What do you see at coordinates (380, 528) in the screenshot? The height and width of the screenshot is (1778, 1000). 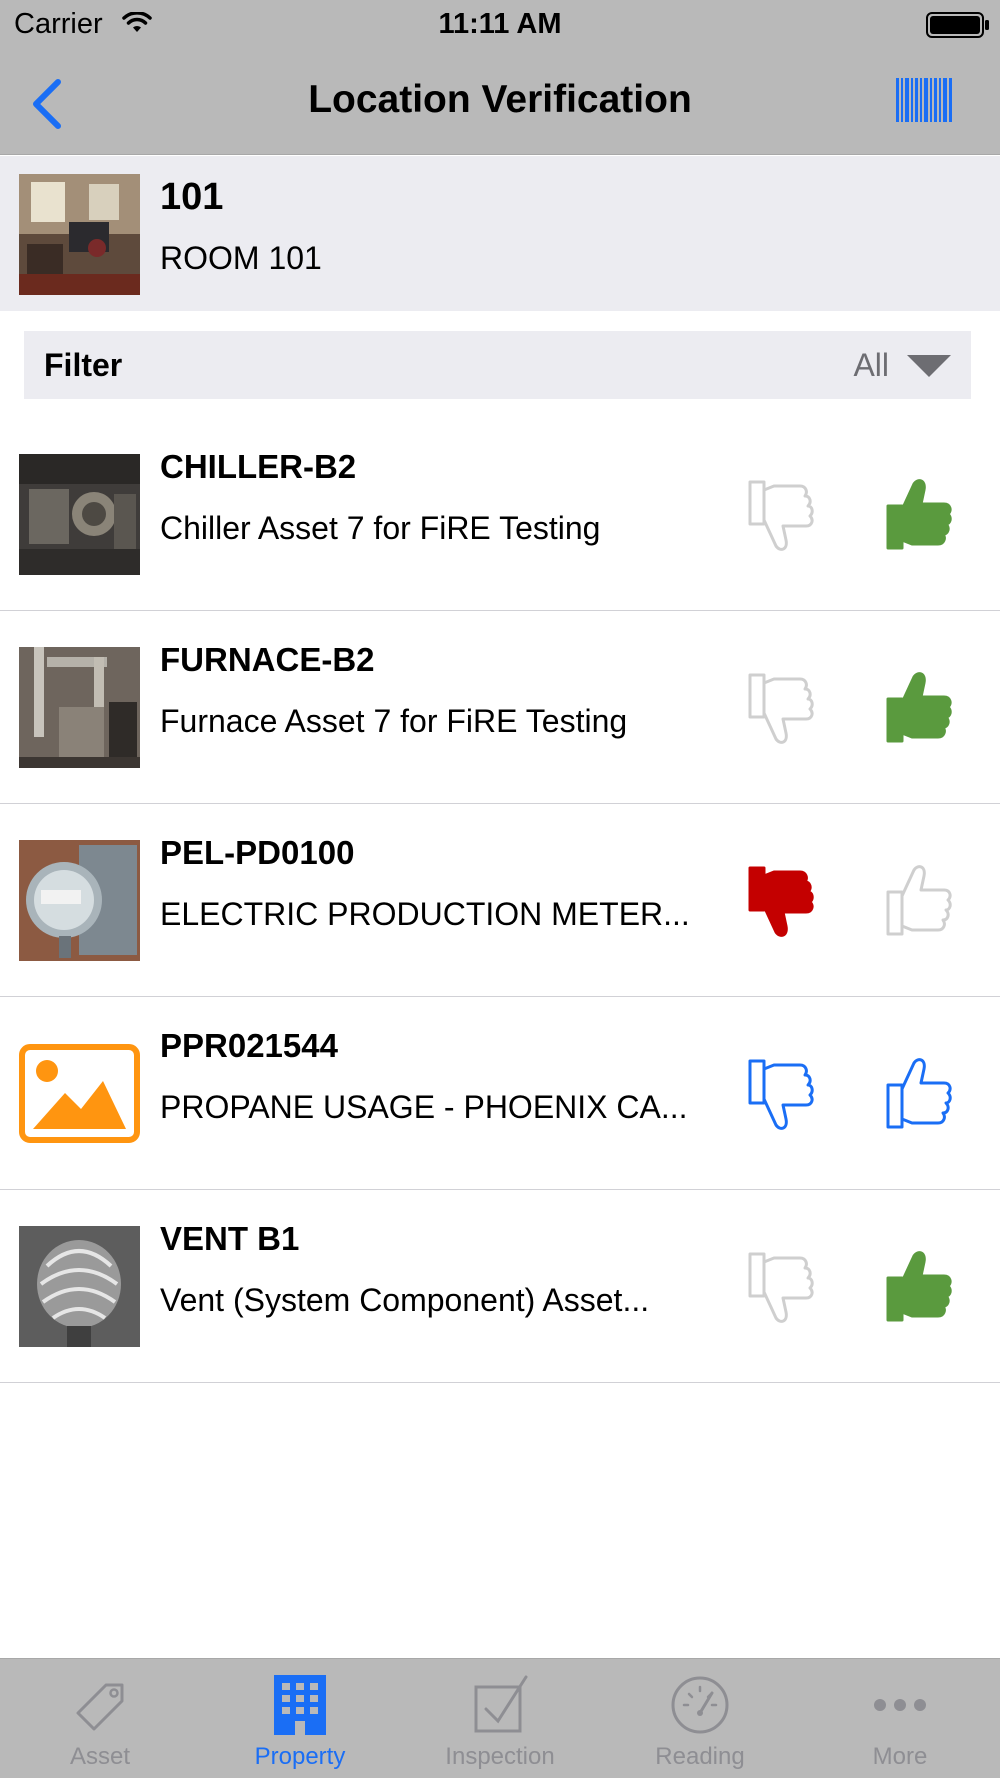 I see `asset-description: Chiller Asset 7 for FiRE Testing` at bounding box center [380, 528].